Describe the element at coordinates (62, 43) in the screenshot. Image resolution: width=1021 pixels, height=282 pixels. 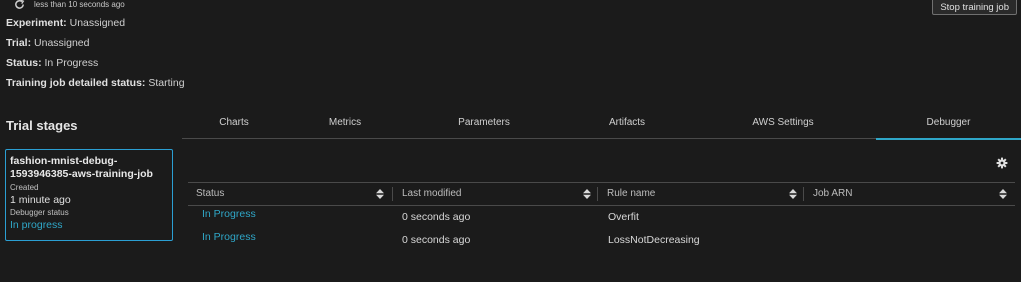
I see `trial-value: Unassigned` at that location.